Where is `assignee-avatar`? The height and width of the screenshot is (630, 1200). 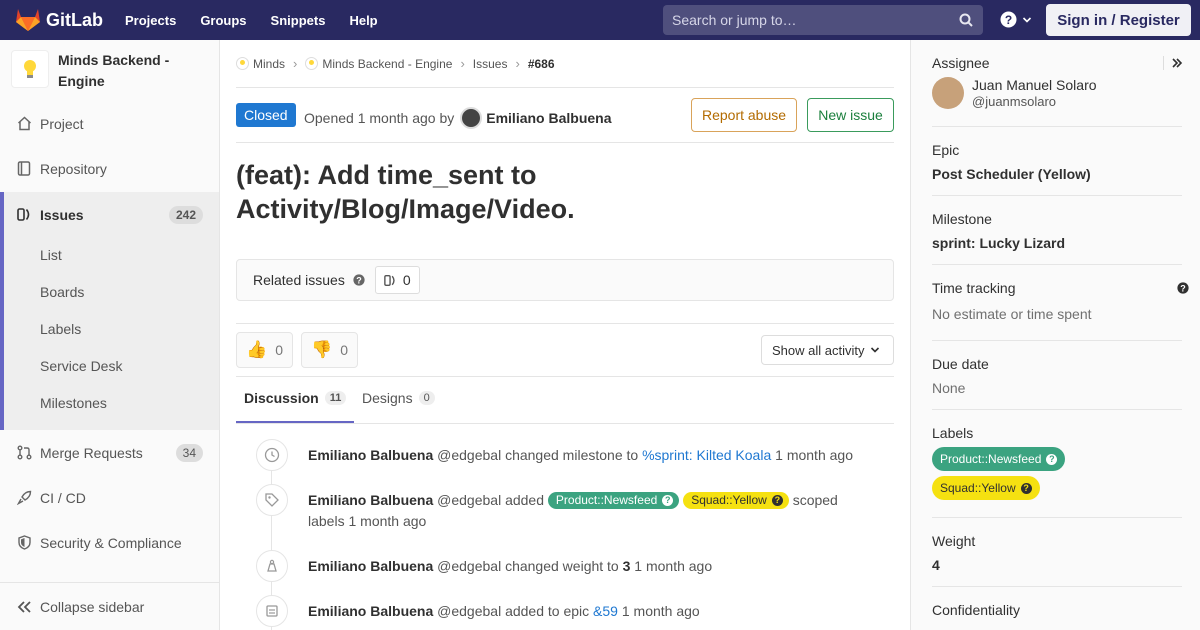
assignee-avatar is located at coordinates (948, 93).